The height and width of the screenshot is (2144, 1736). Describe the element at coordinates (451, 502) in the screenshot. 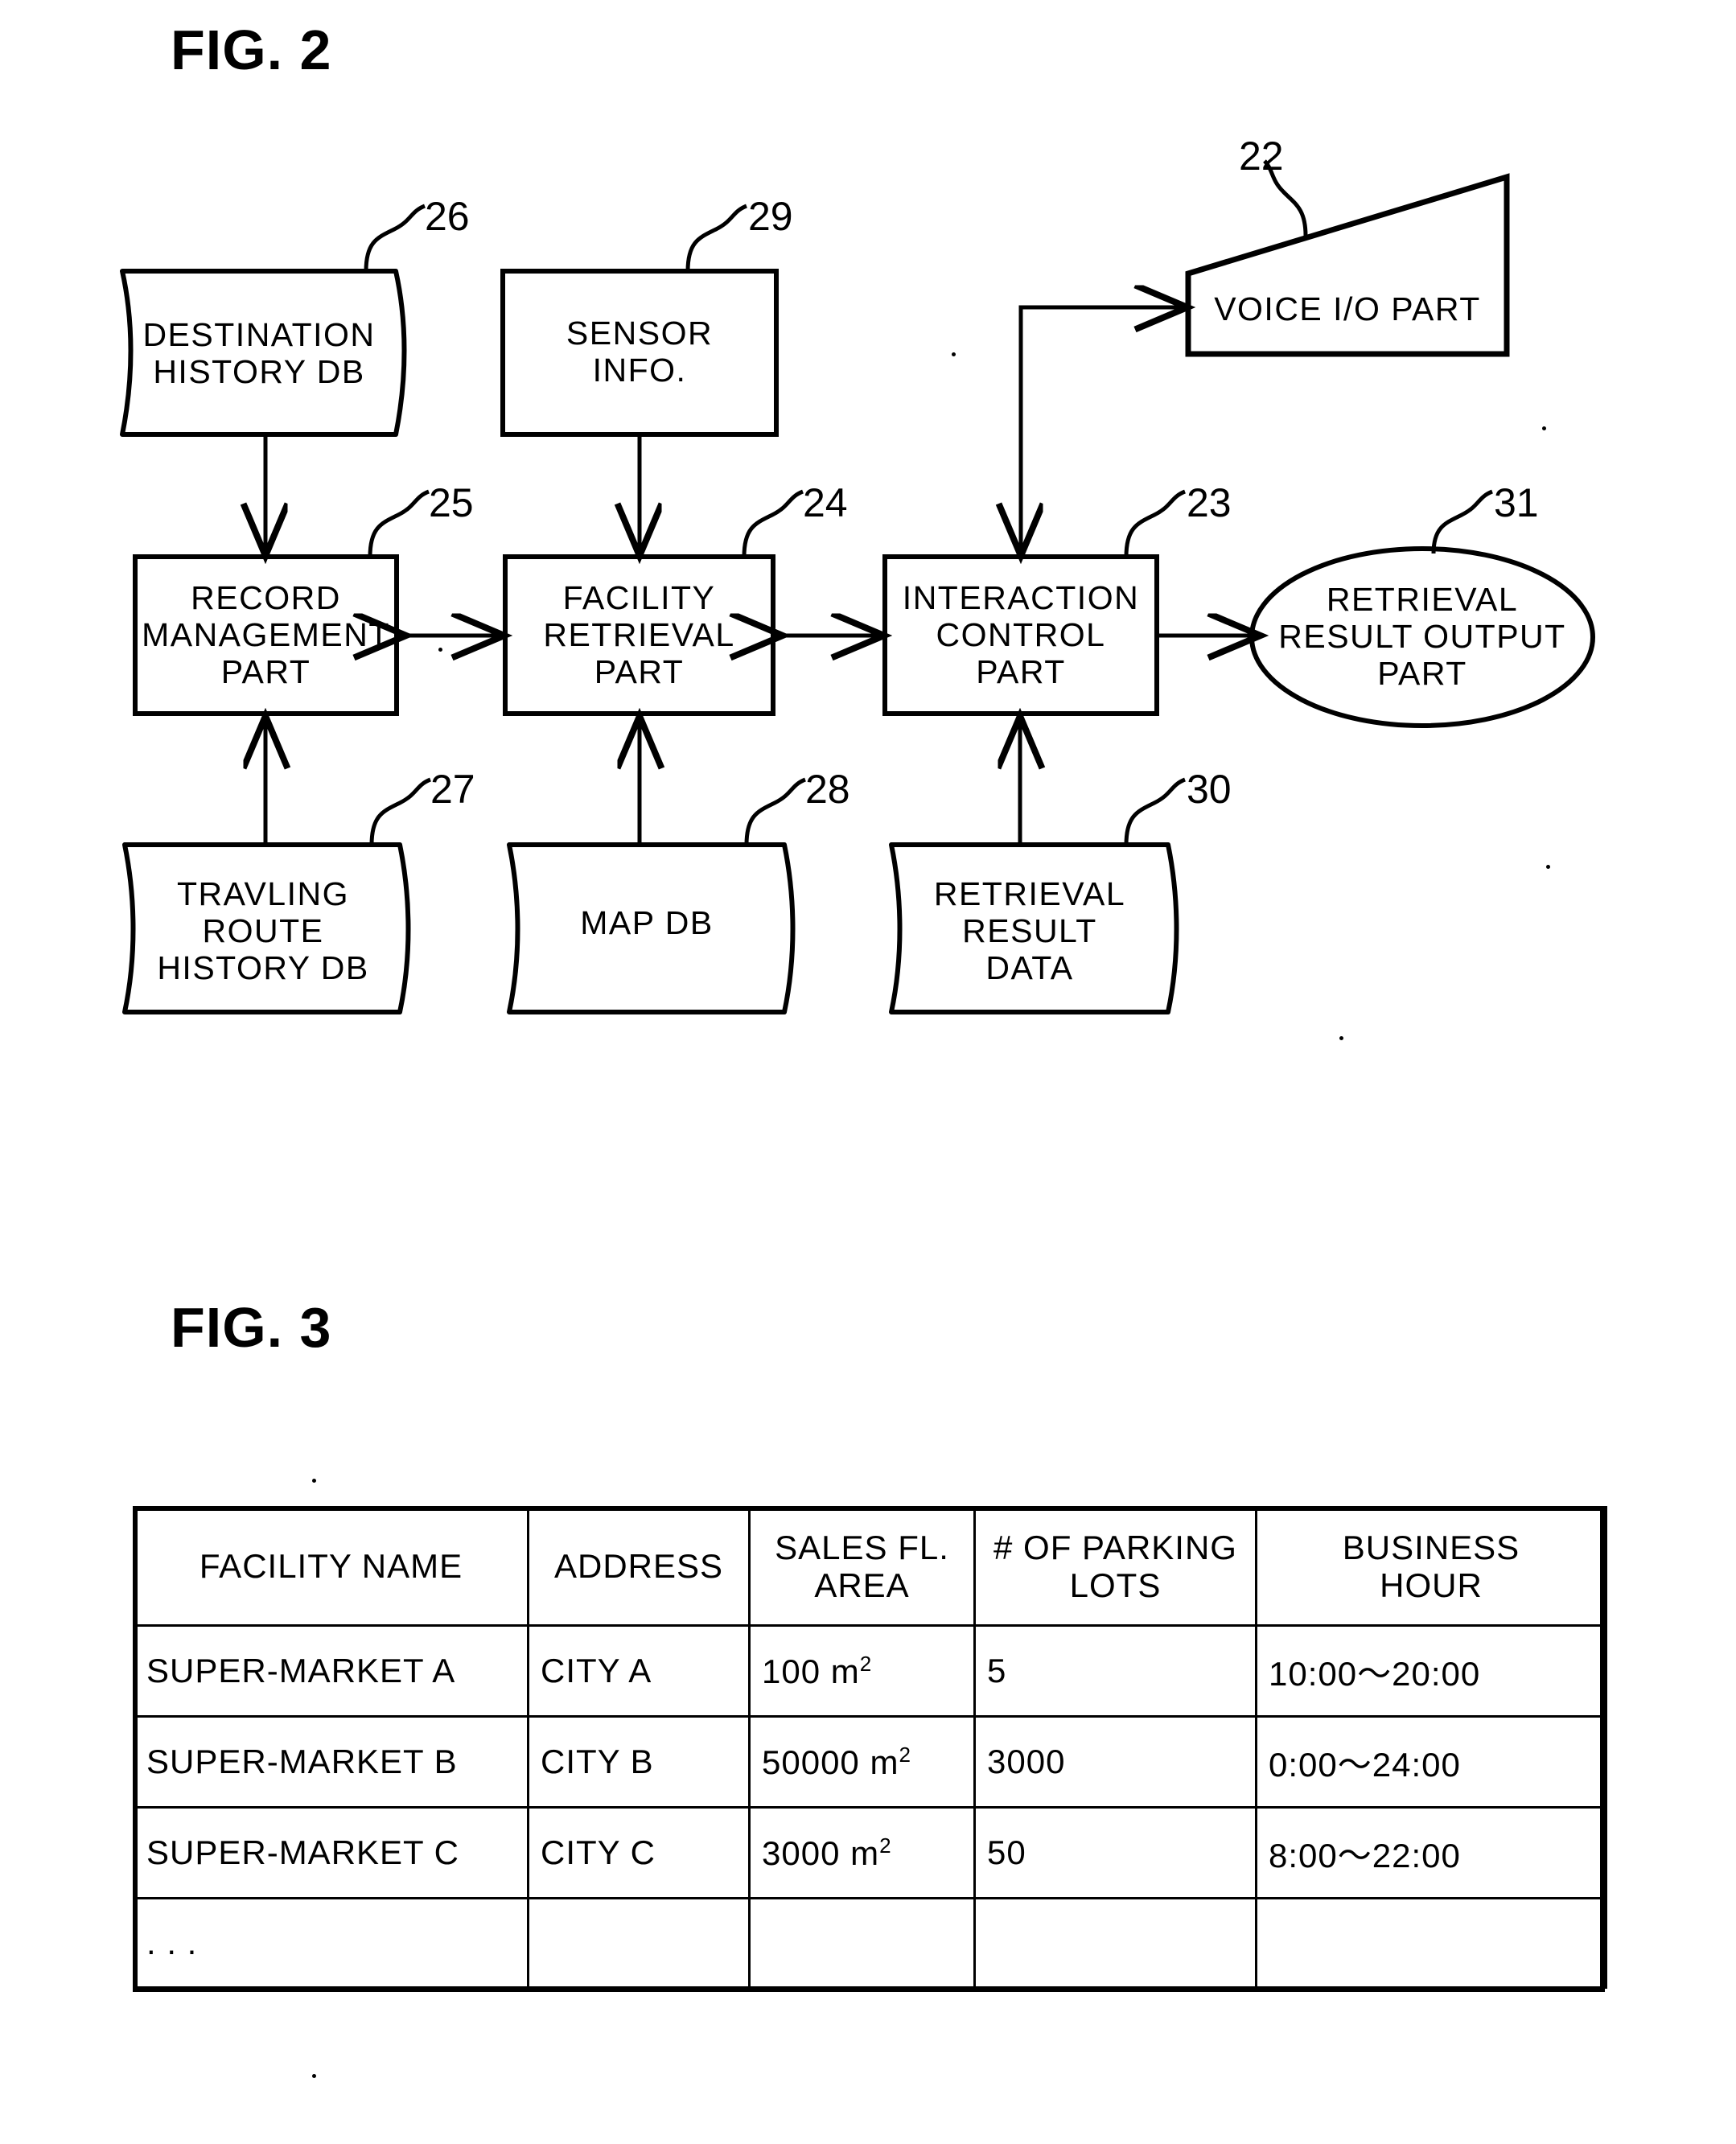

I see `reference-numeral-25: 25` at that location.